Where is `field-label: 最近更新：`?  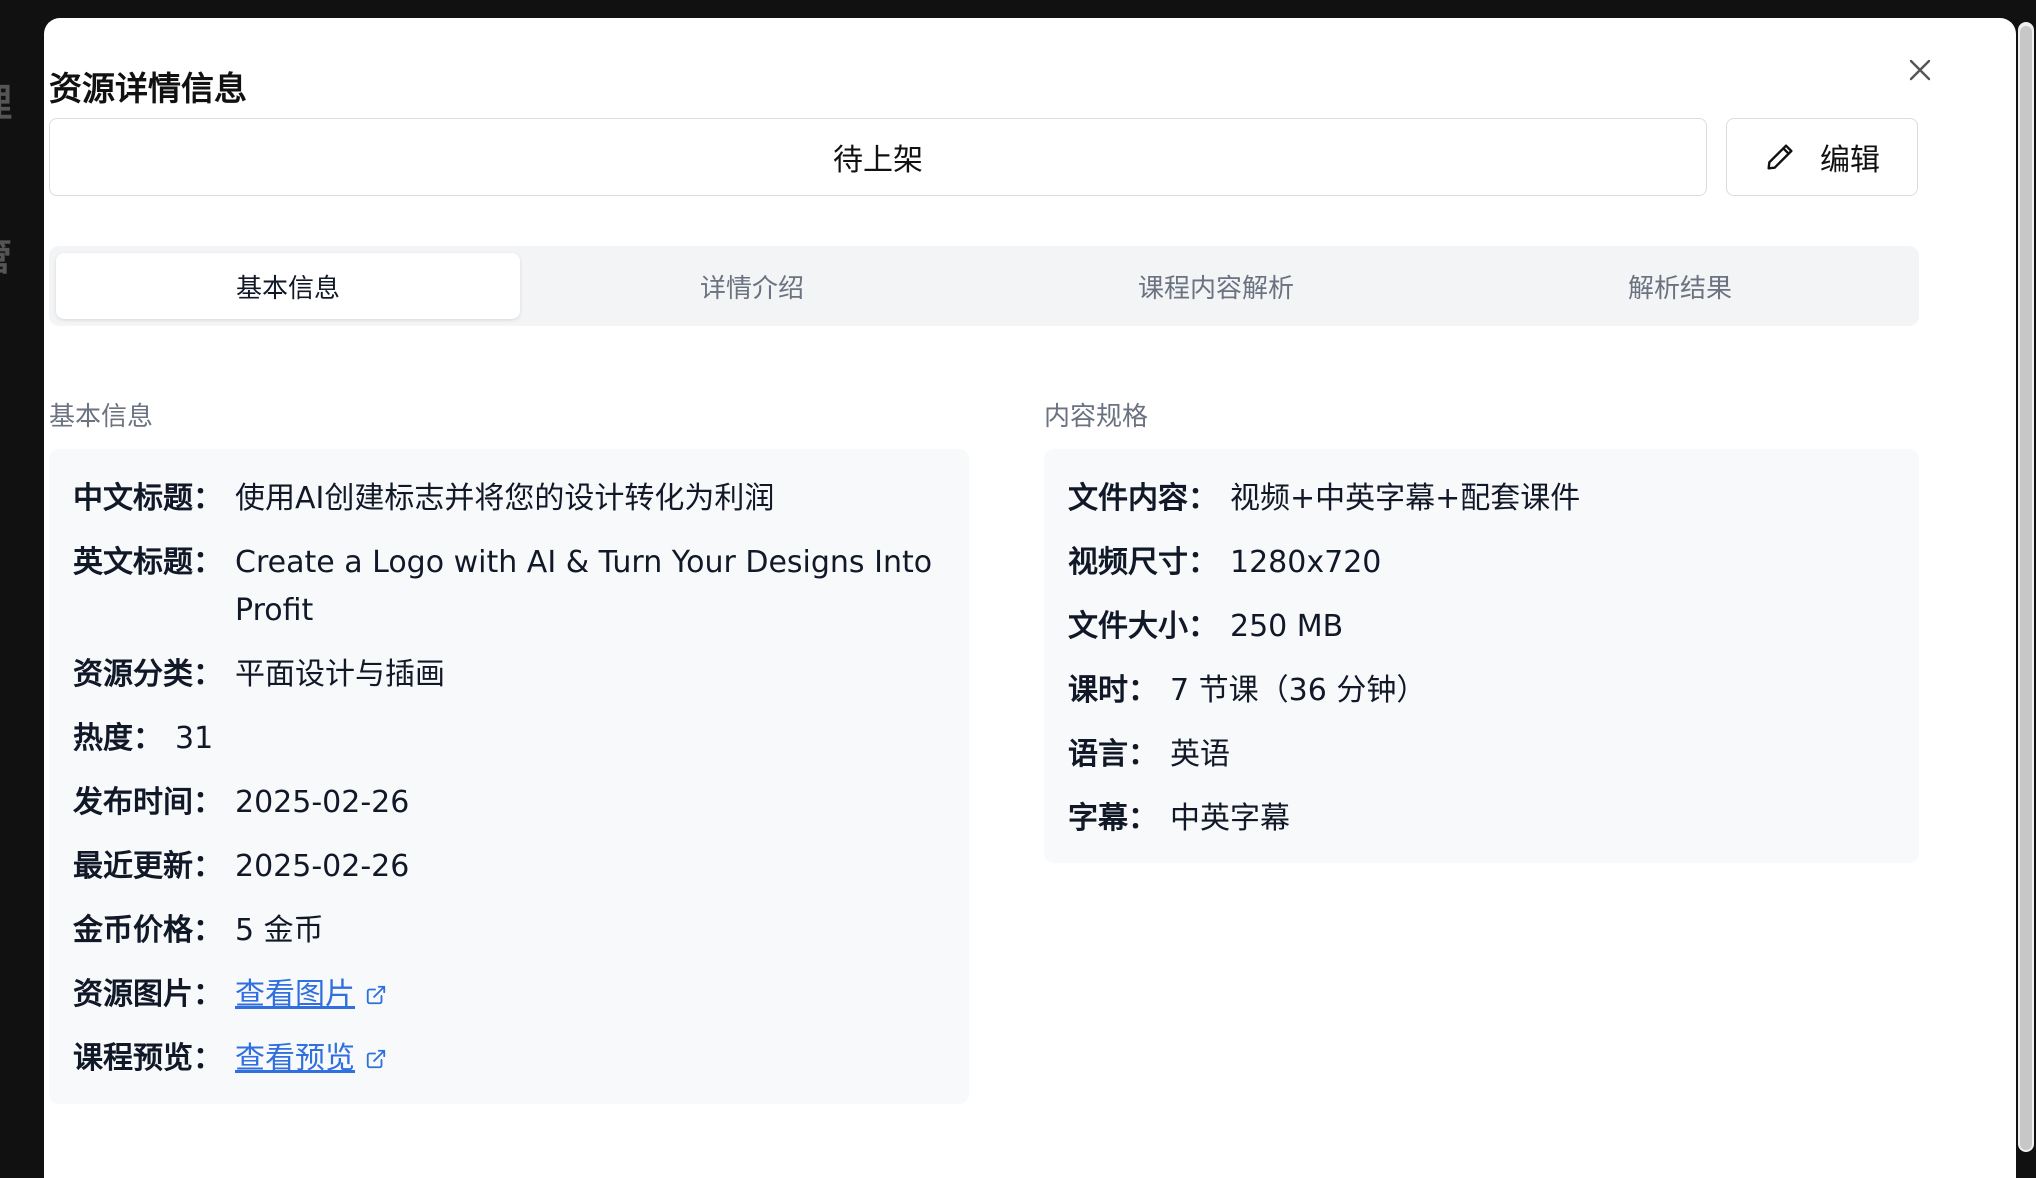 field-label: 最近更新： is located at coordinates (148, 866).